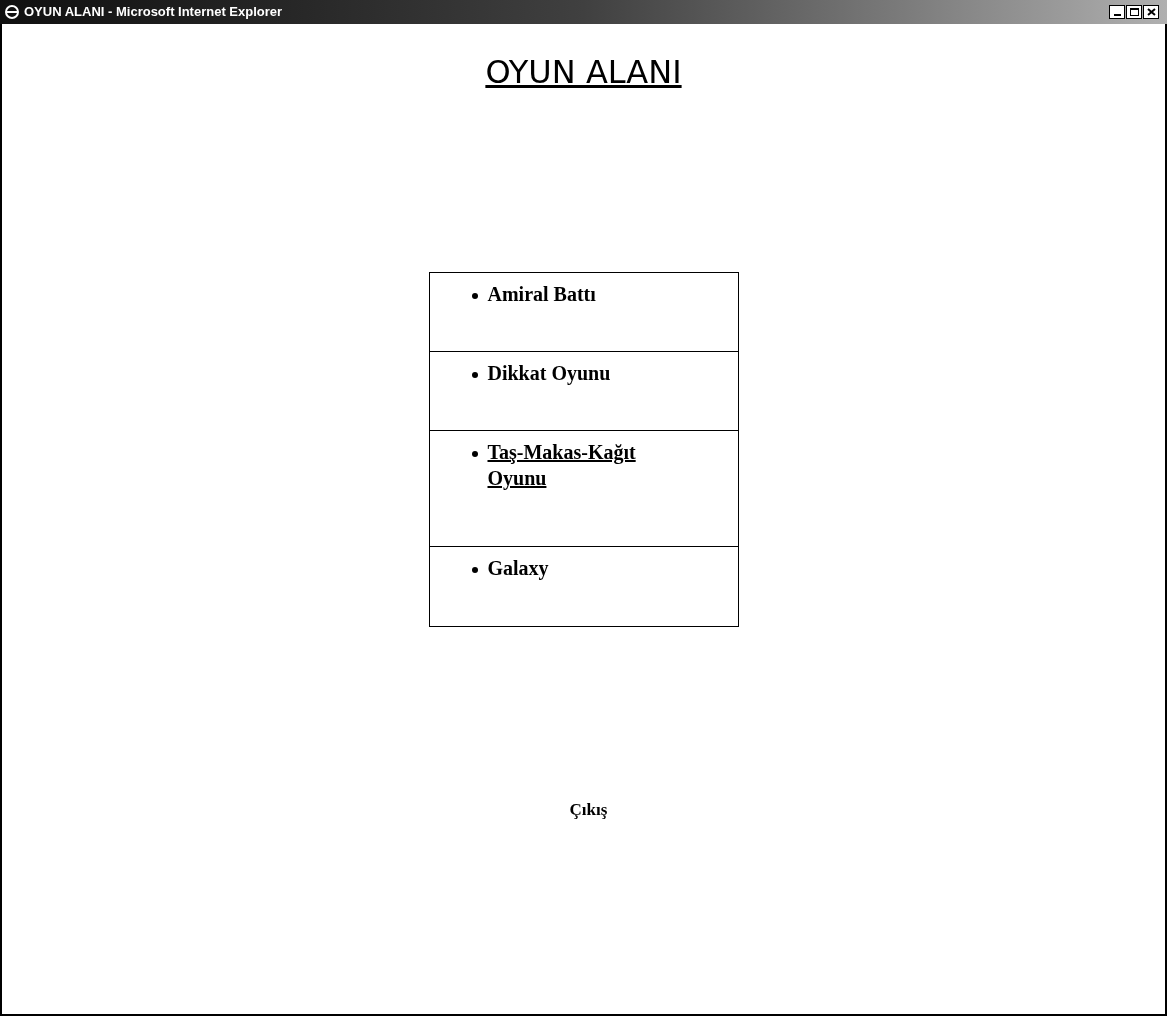  What do you see at coordinates (587, 465) in the screenshot?
I see `game-link: Taş-Makas-Kağıt Oyunu` at bounding box center [587, 465].